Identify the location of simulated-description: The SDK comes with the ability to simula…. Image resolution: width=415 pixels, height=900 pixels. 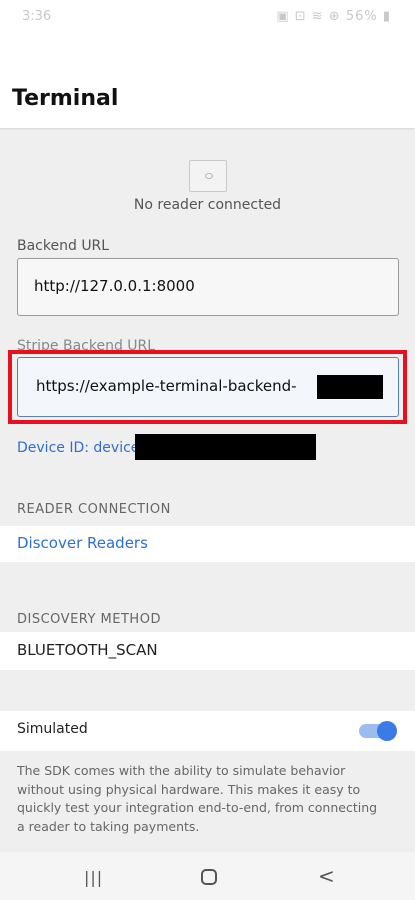
(197, 798).